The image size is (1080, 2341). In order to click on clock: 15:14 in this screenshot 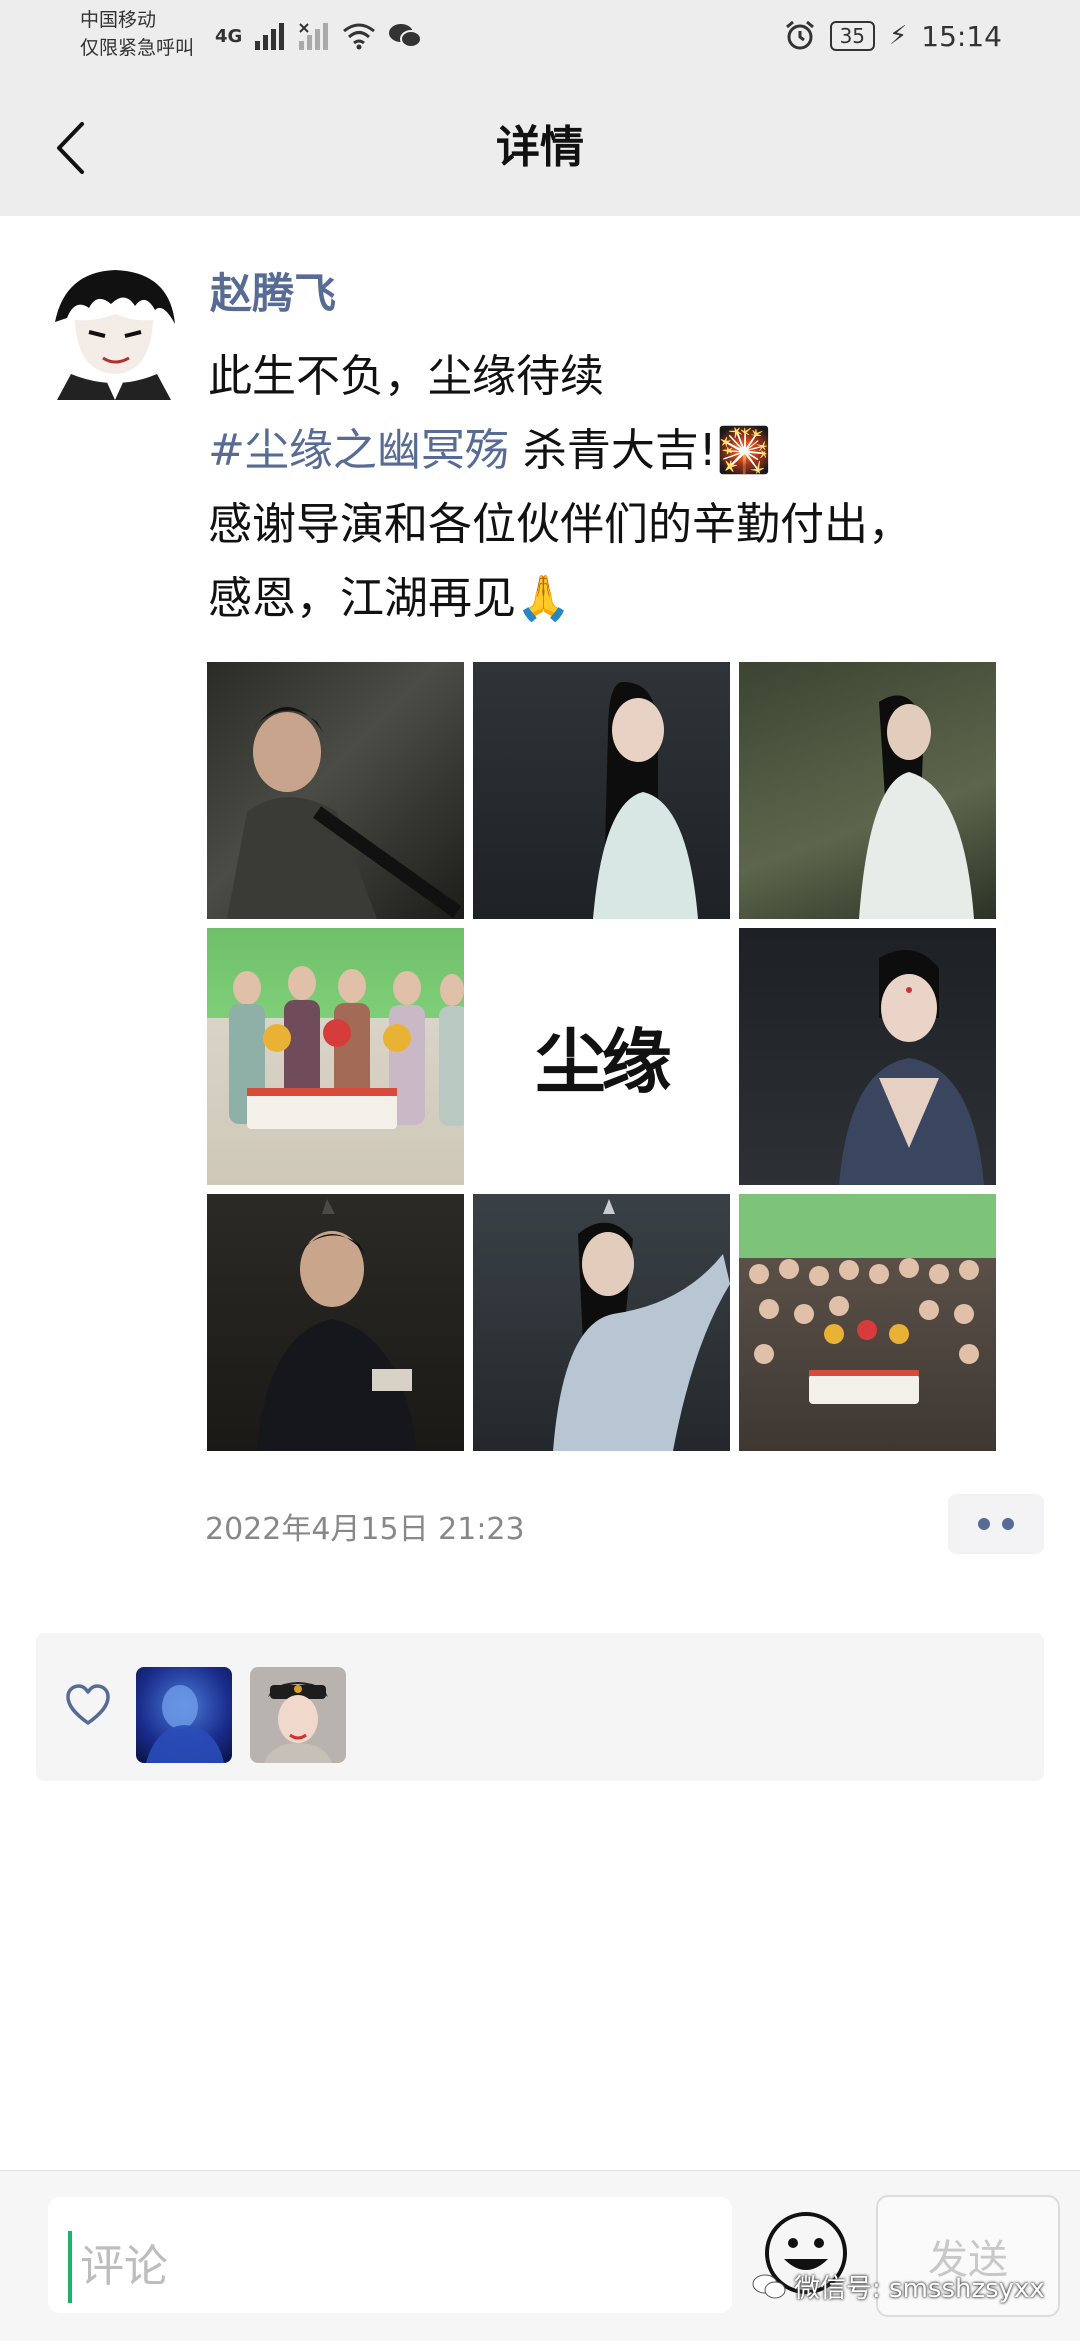, I will do `click(961, 36)`.